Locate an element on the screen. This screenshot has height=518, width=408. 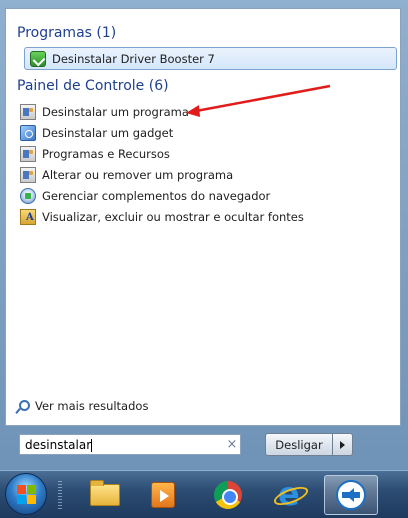
taskbar-internet-explorer is located at coordinates (289, 495).